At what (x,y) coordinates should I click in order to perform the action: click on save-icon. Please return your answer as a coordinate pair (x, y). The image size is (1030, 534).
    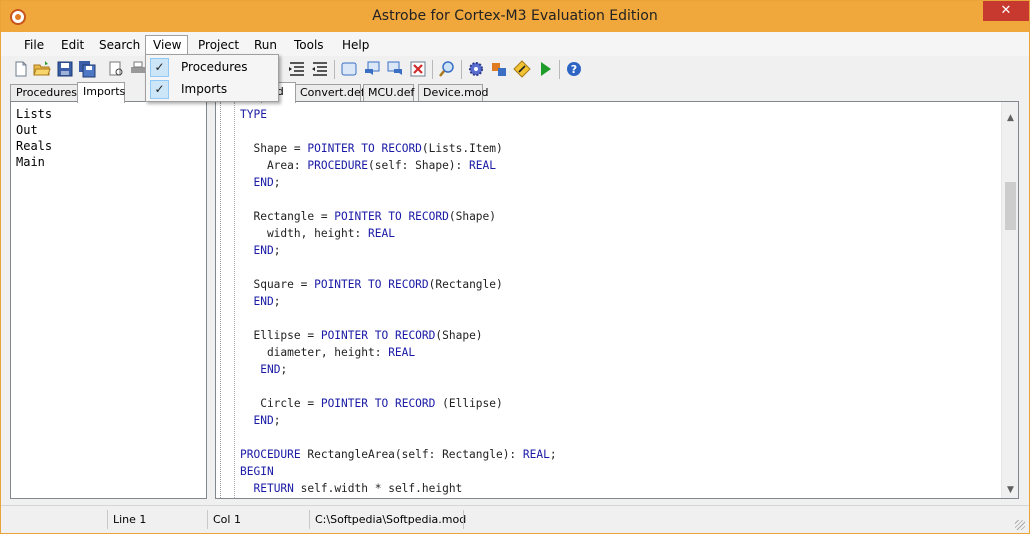
    Looking at the image, I should click on (65, 69).